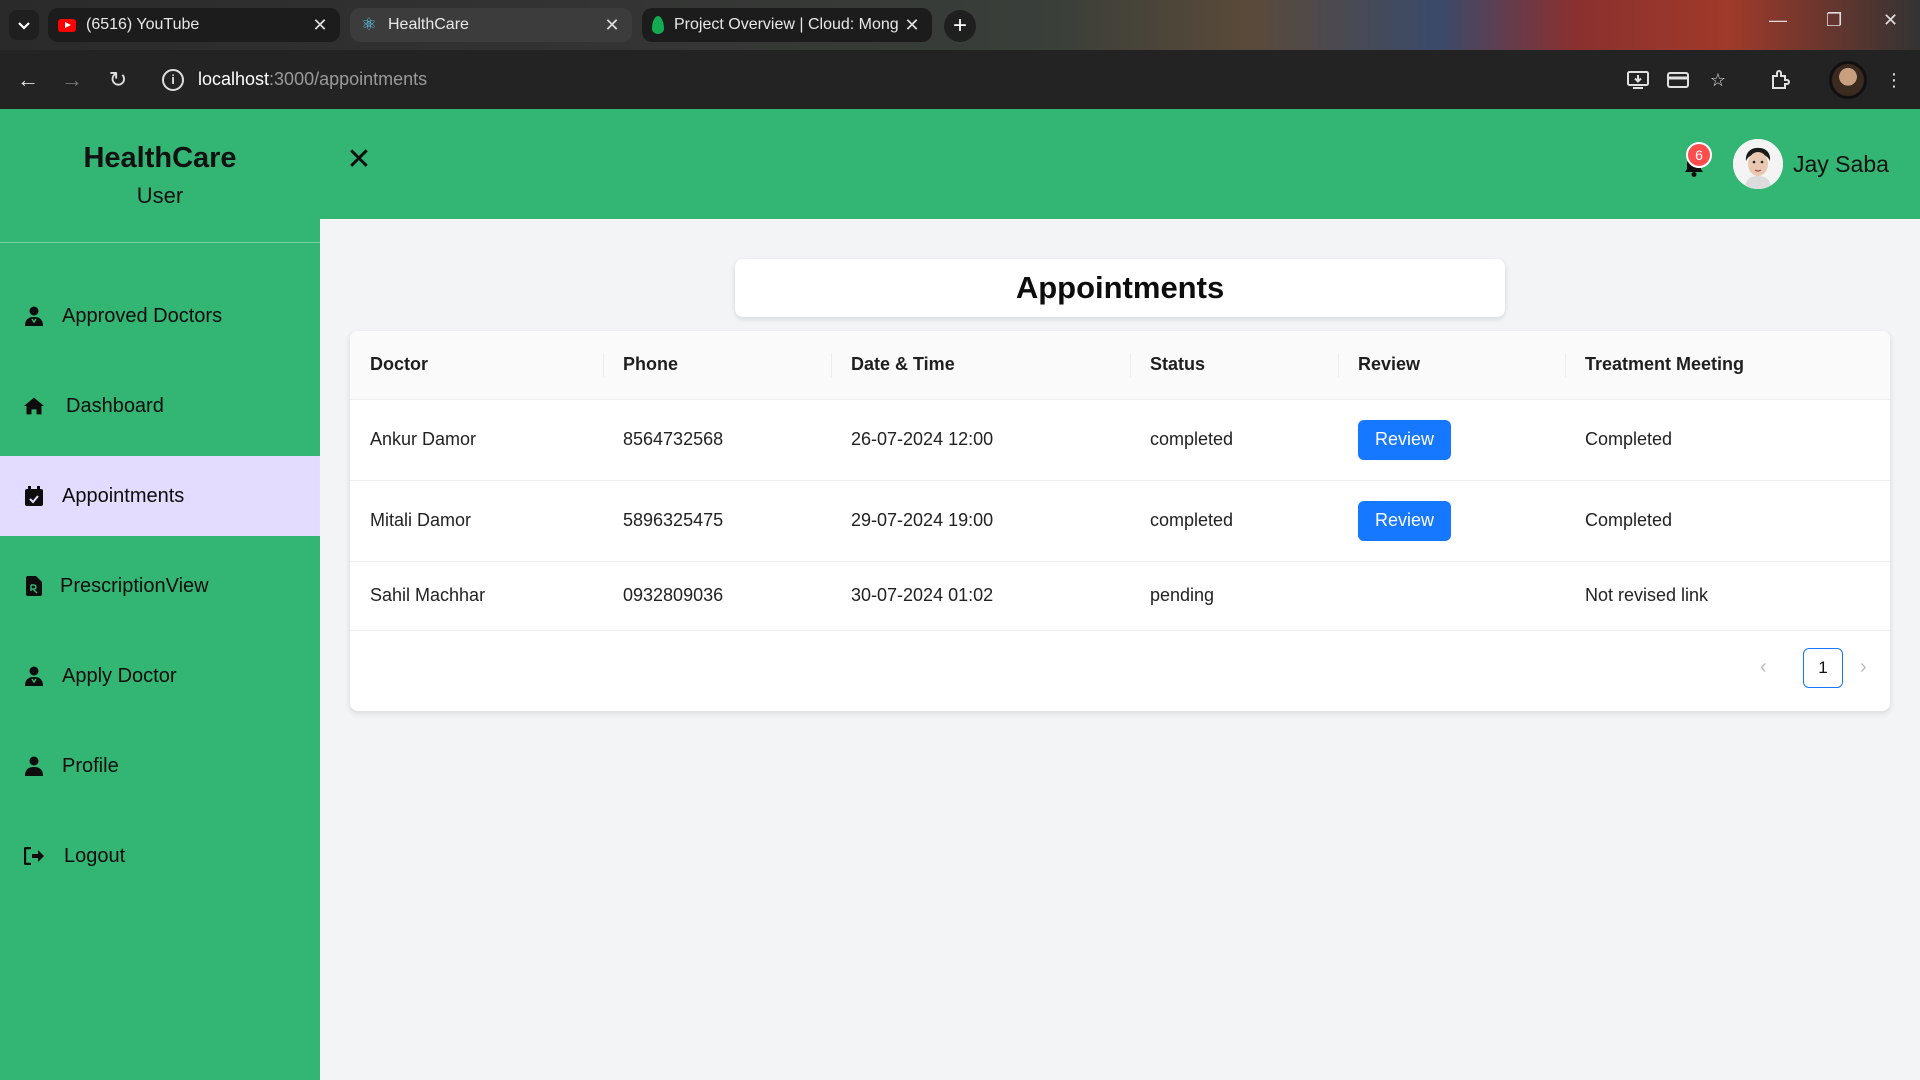 This screenshot has width=1920, height=1080. I want to click on cell-status: pending, so click(1234, 596).